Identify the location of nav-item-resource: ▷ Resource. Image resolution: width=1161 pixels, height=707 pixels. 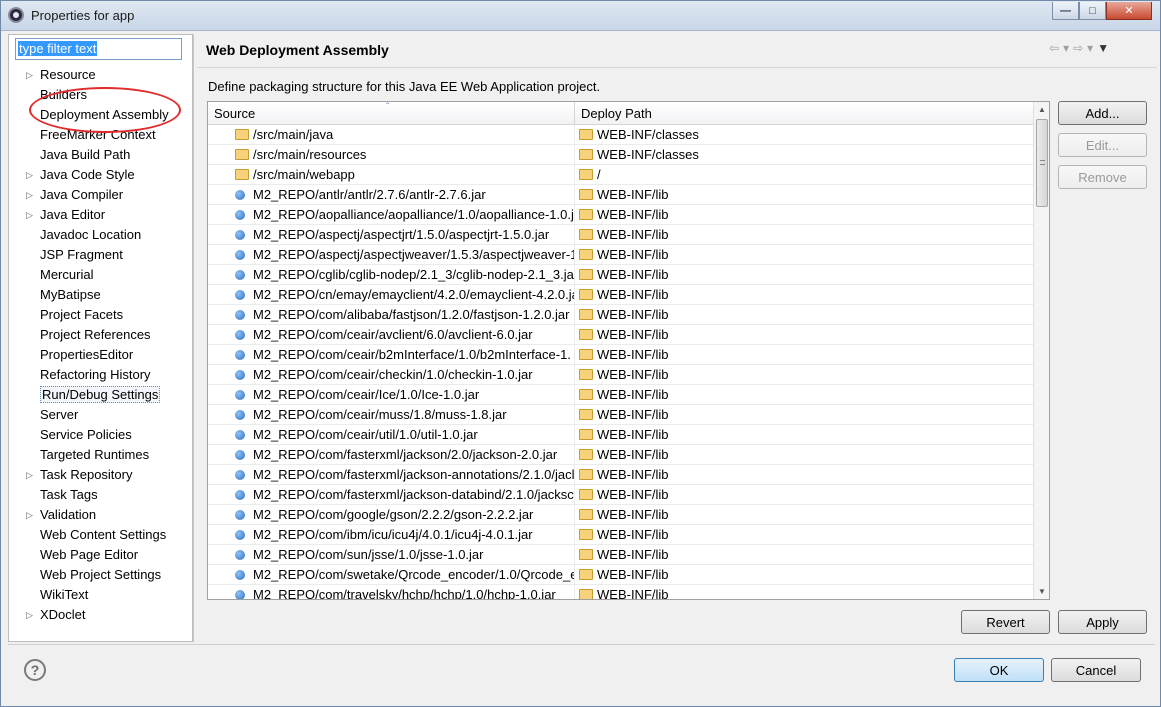
(100, 75).